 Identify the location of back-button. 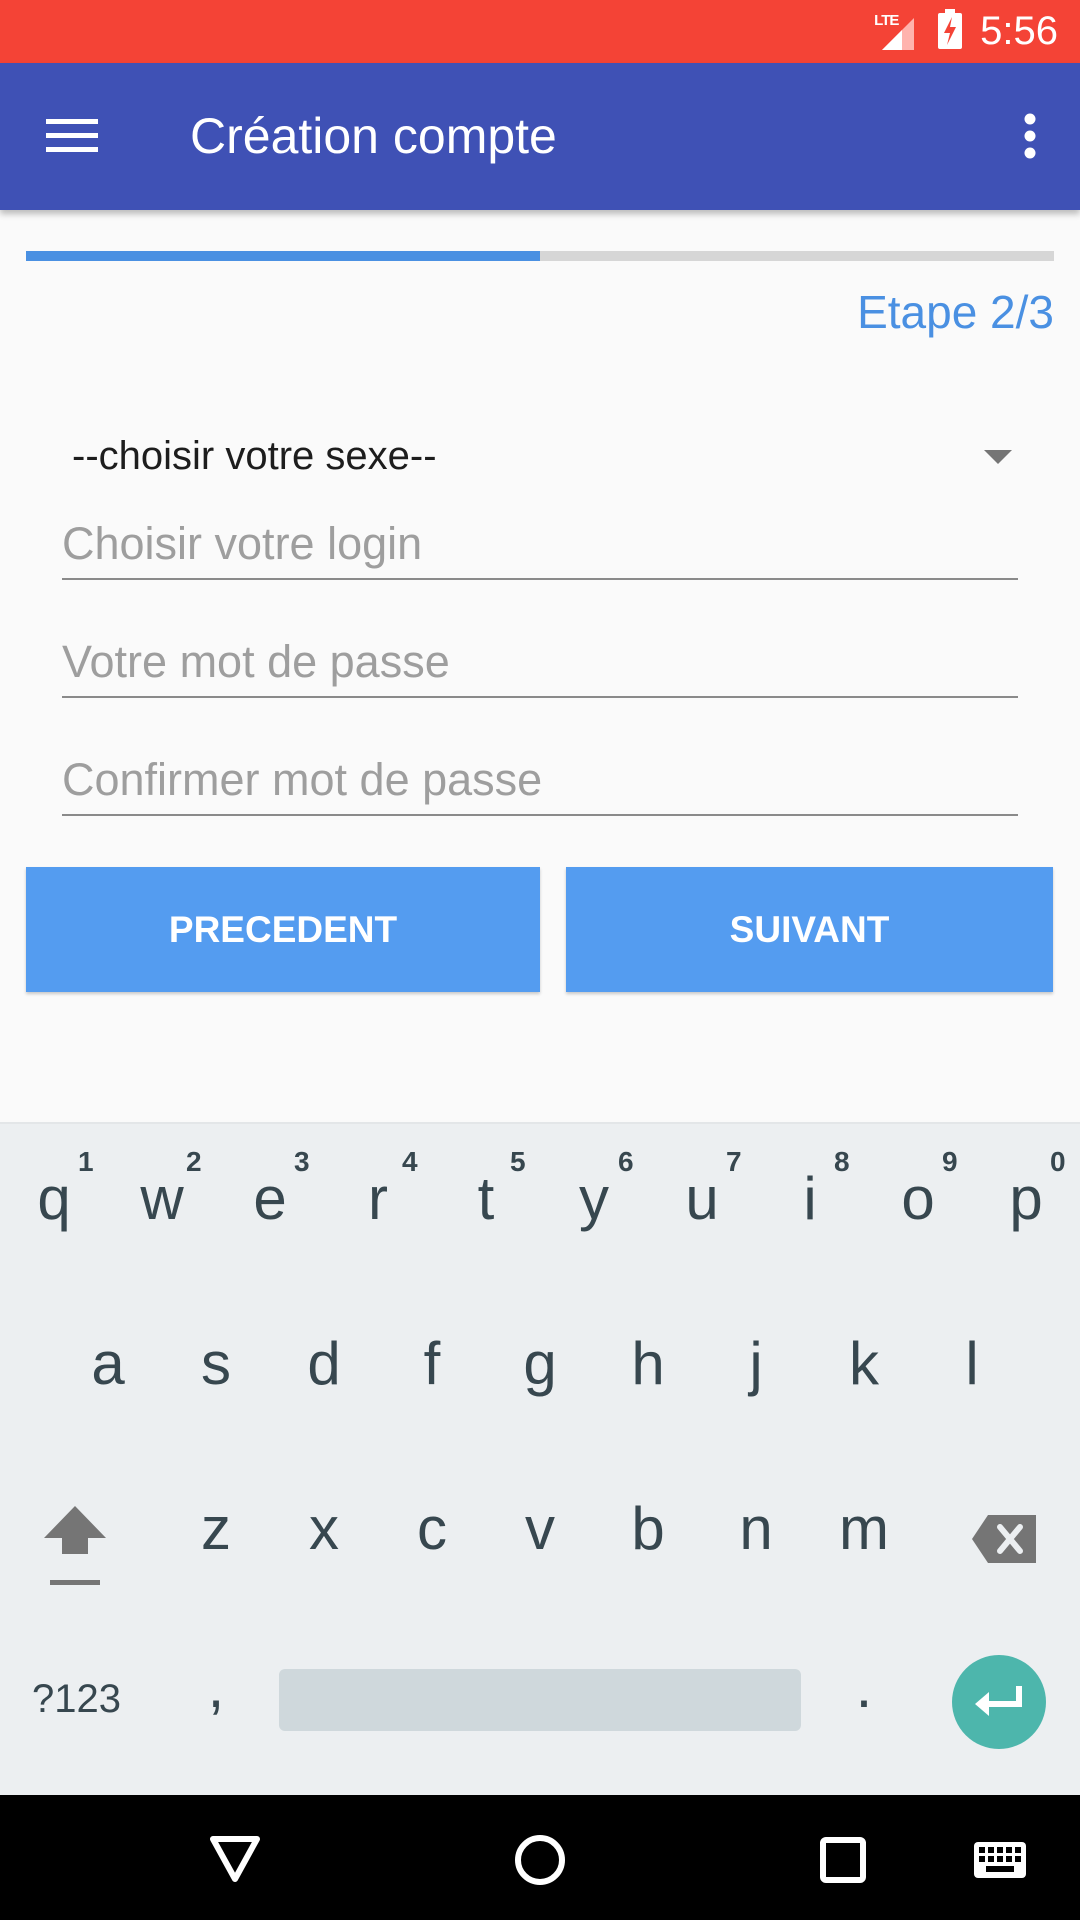
(235, 1860).